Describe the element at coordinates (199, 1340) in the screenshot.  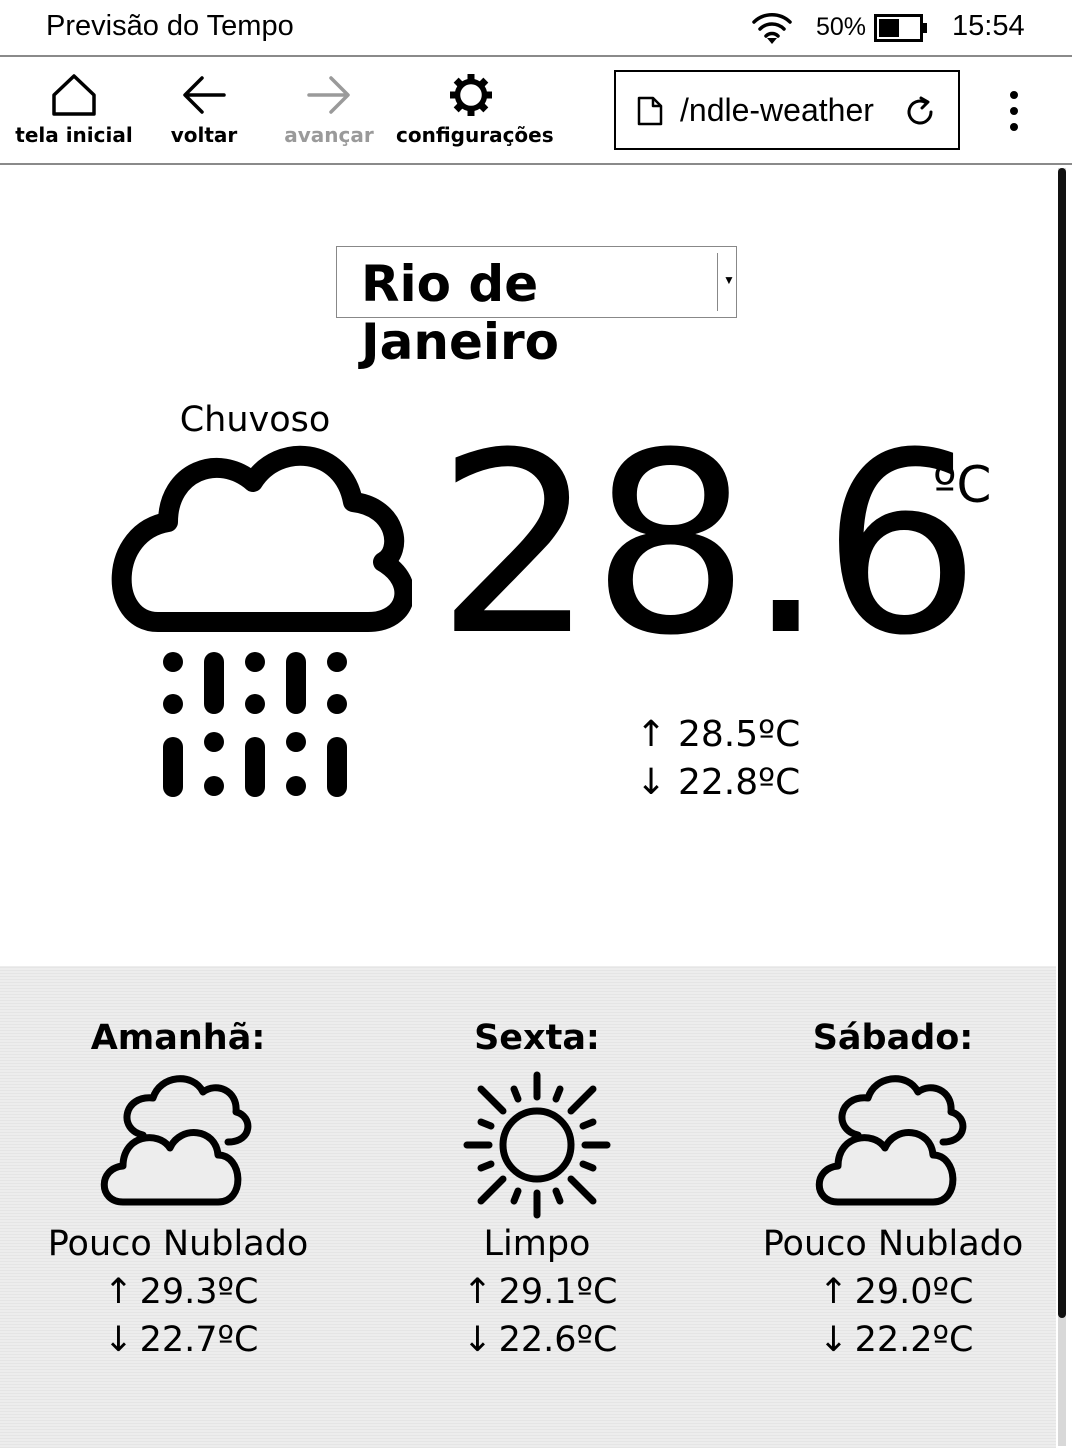
I see `forecast-low-value: 22.7ºC` at that location.